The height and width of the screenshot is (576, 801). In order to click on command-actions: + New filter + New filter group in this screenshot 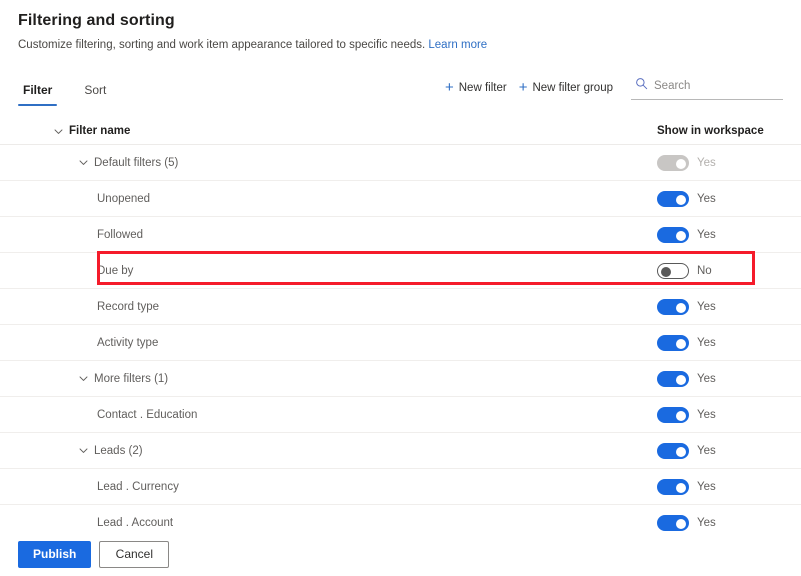, I will do `click(611, 90)`.